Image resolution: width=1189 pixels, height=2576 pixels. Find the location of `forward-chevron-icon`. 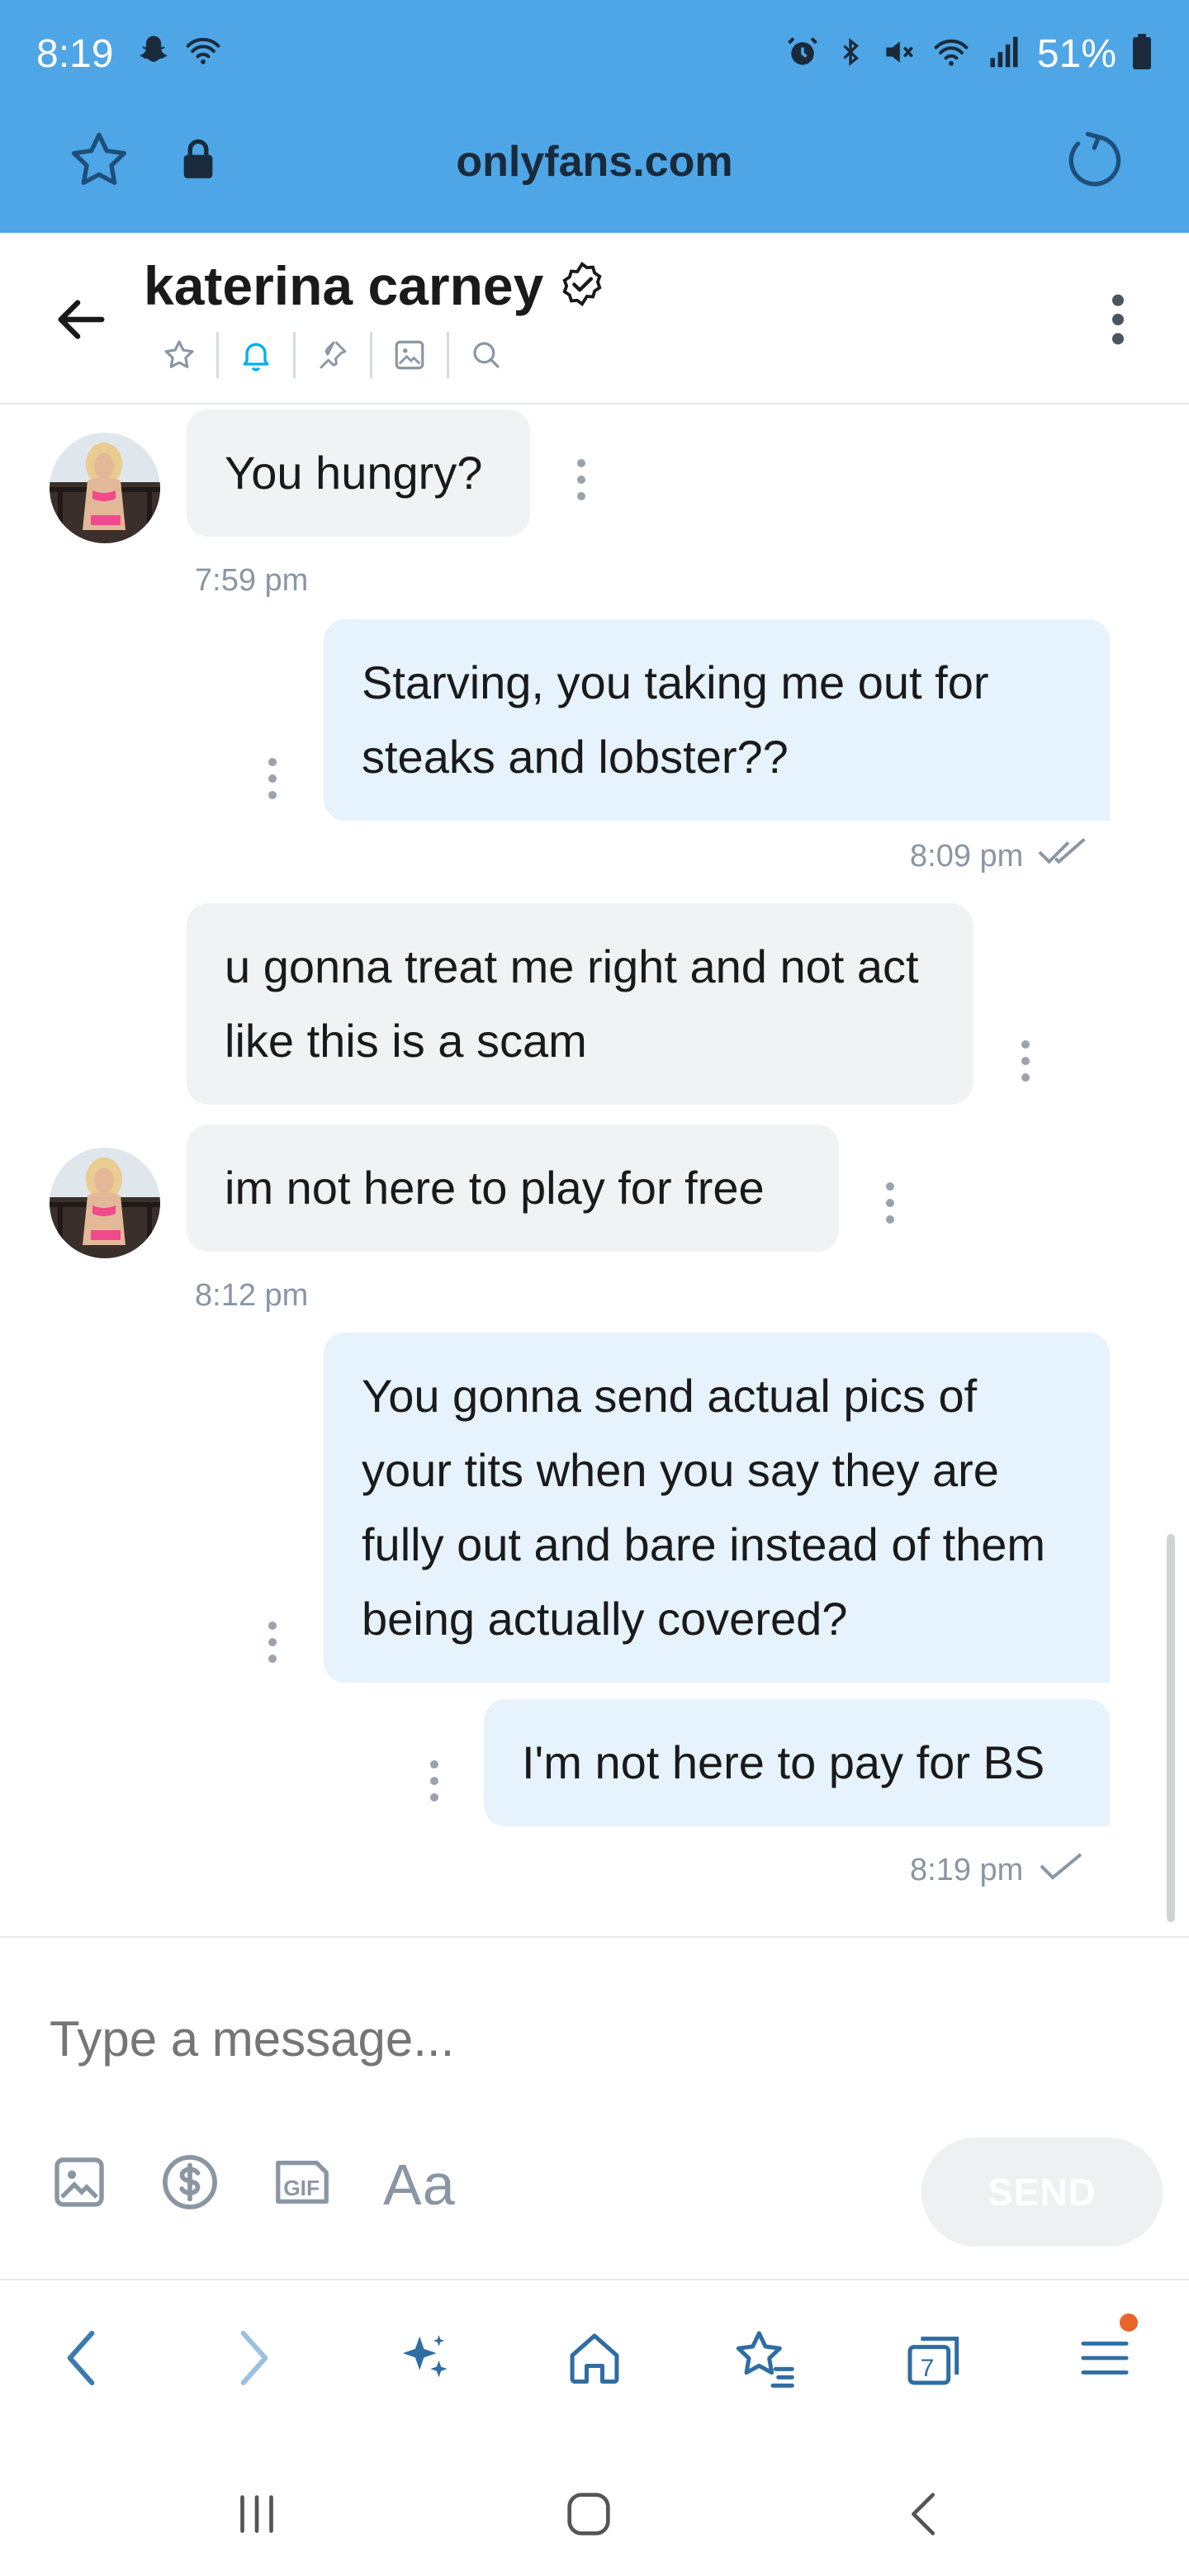

forward-chevron-icon is located at coordinates (254, 2358).